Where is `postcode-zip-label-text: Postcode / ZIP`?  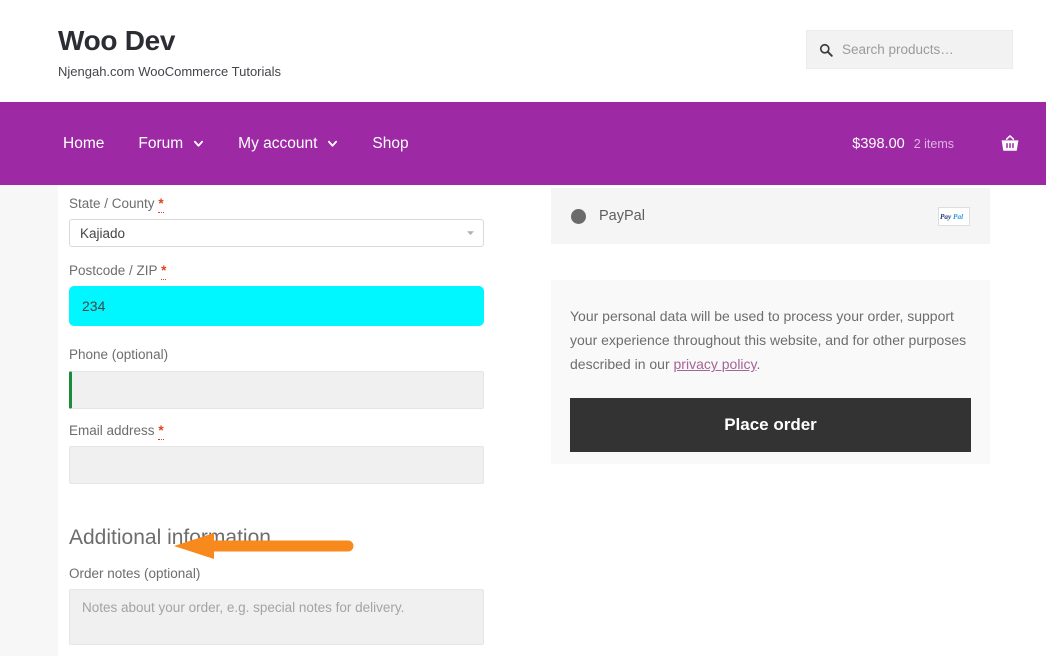 postcode-zip-label-text: Postcode / ZIP is located at coordinates (113, 271).